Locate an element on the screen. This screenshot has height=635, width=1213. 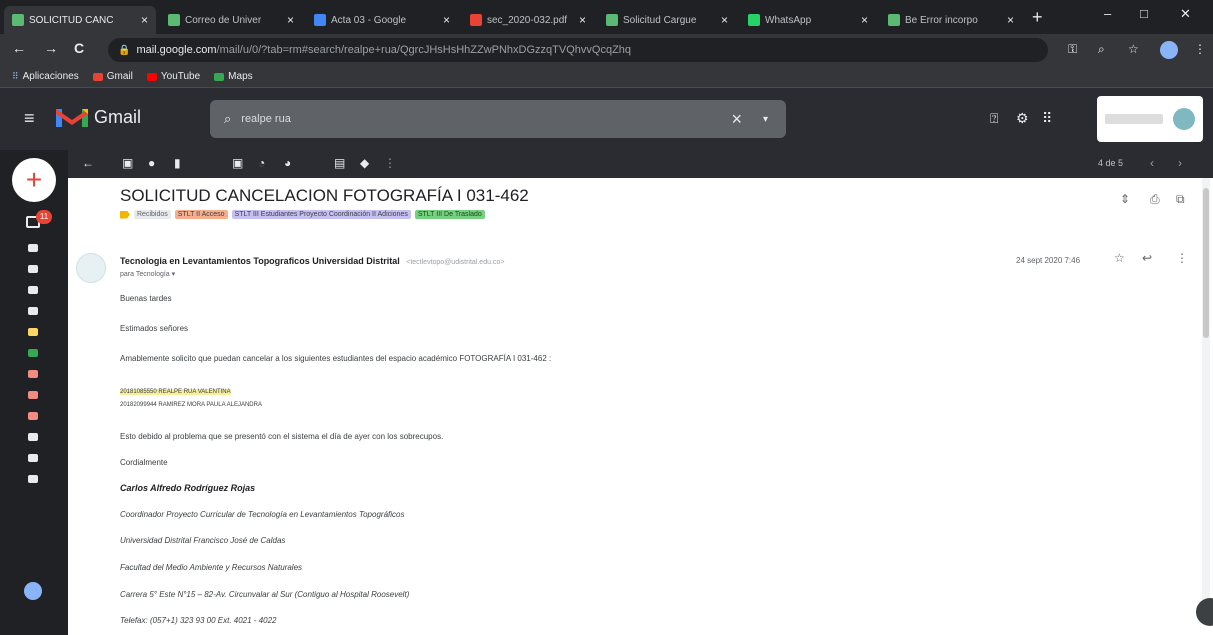
browser-tab: sec_2020-032.pdf × is located at coordinates (528, 20).